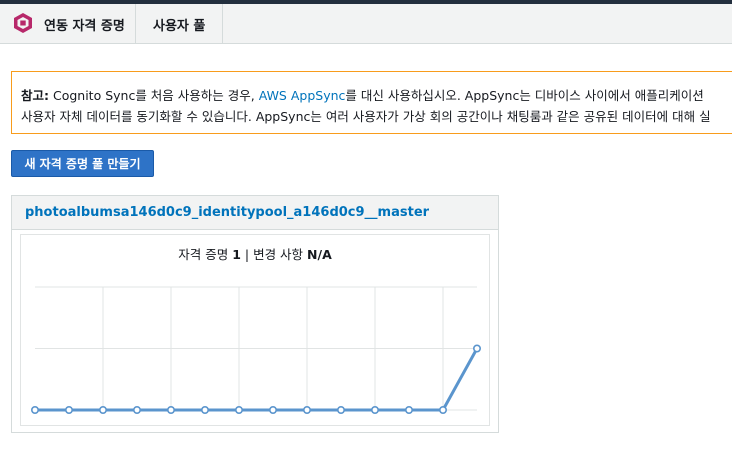  Describe the element at coordinates (82, 163) in the screenshot. I see `create-identity-pool-button: 새 자격 증명 풀 만들기` at that location.